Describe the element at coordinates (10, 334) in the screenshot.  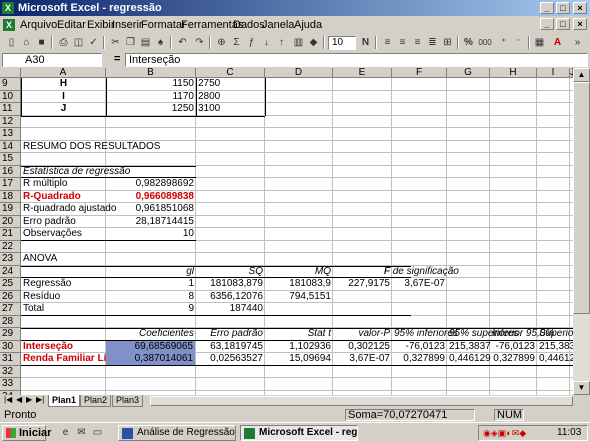
I see `row-header-29: 29` at that location.